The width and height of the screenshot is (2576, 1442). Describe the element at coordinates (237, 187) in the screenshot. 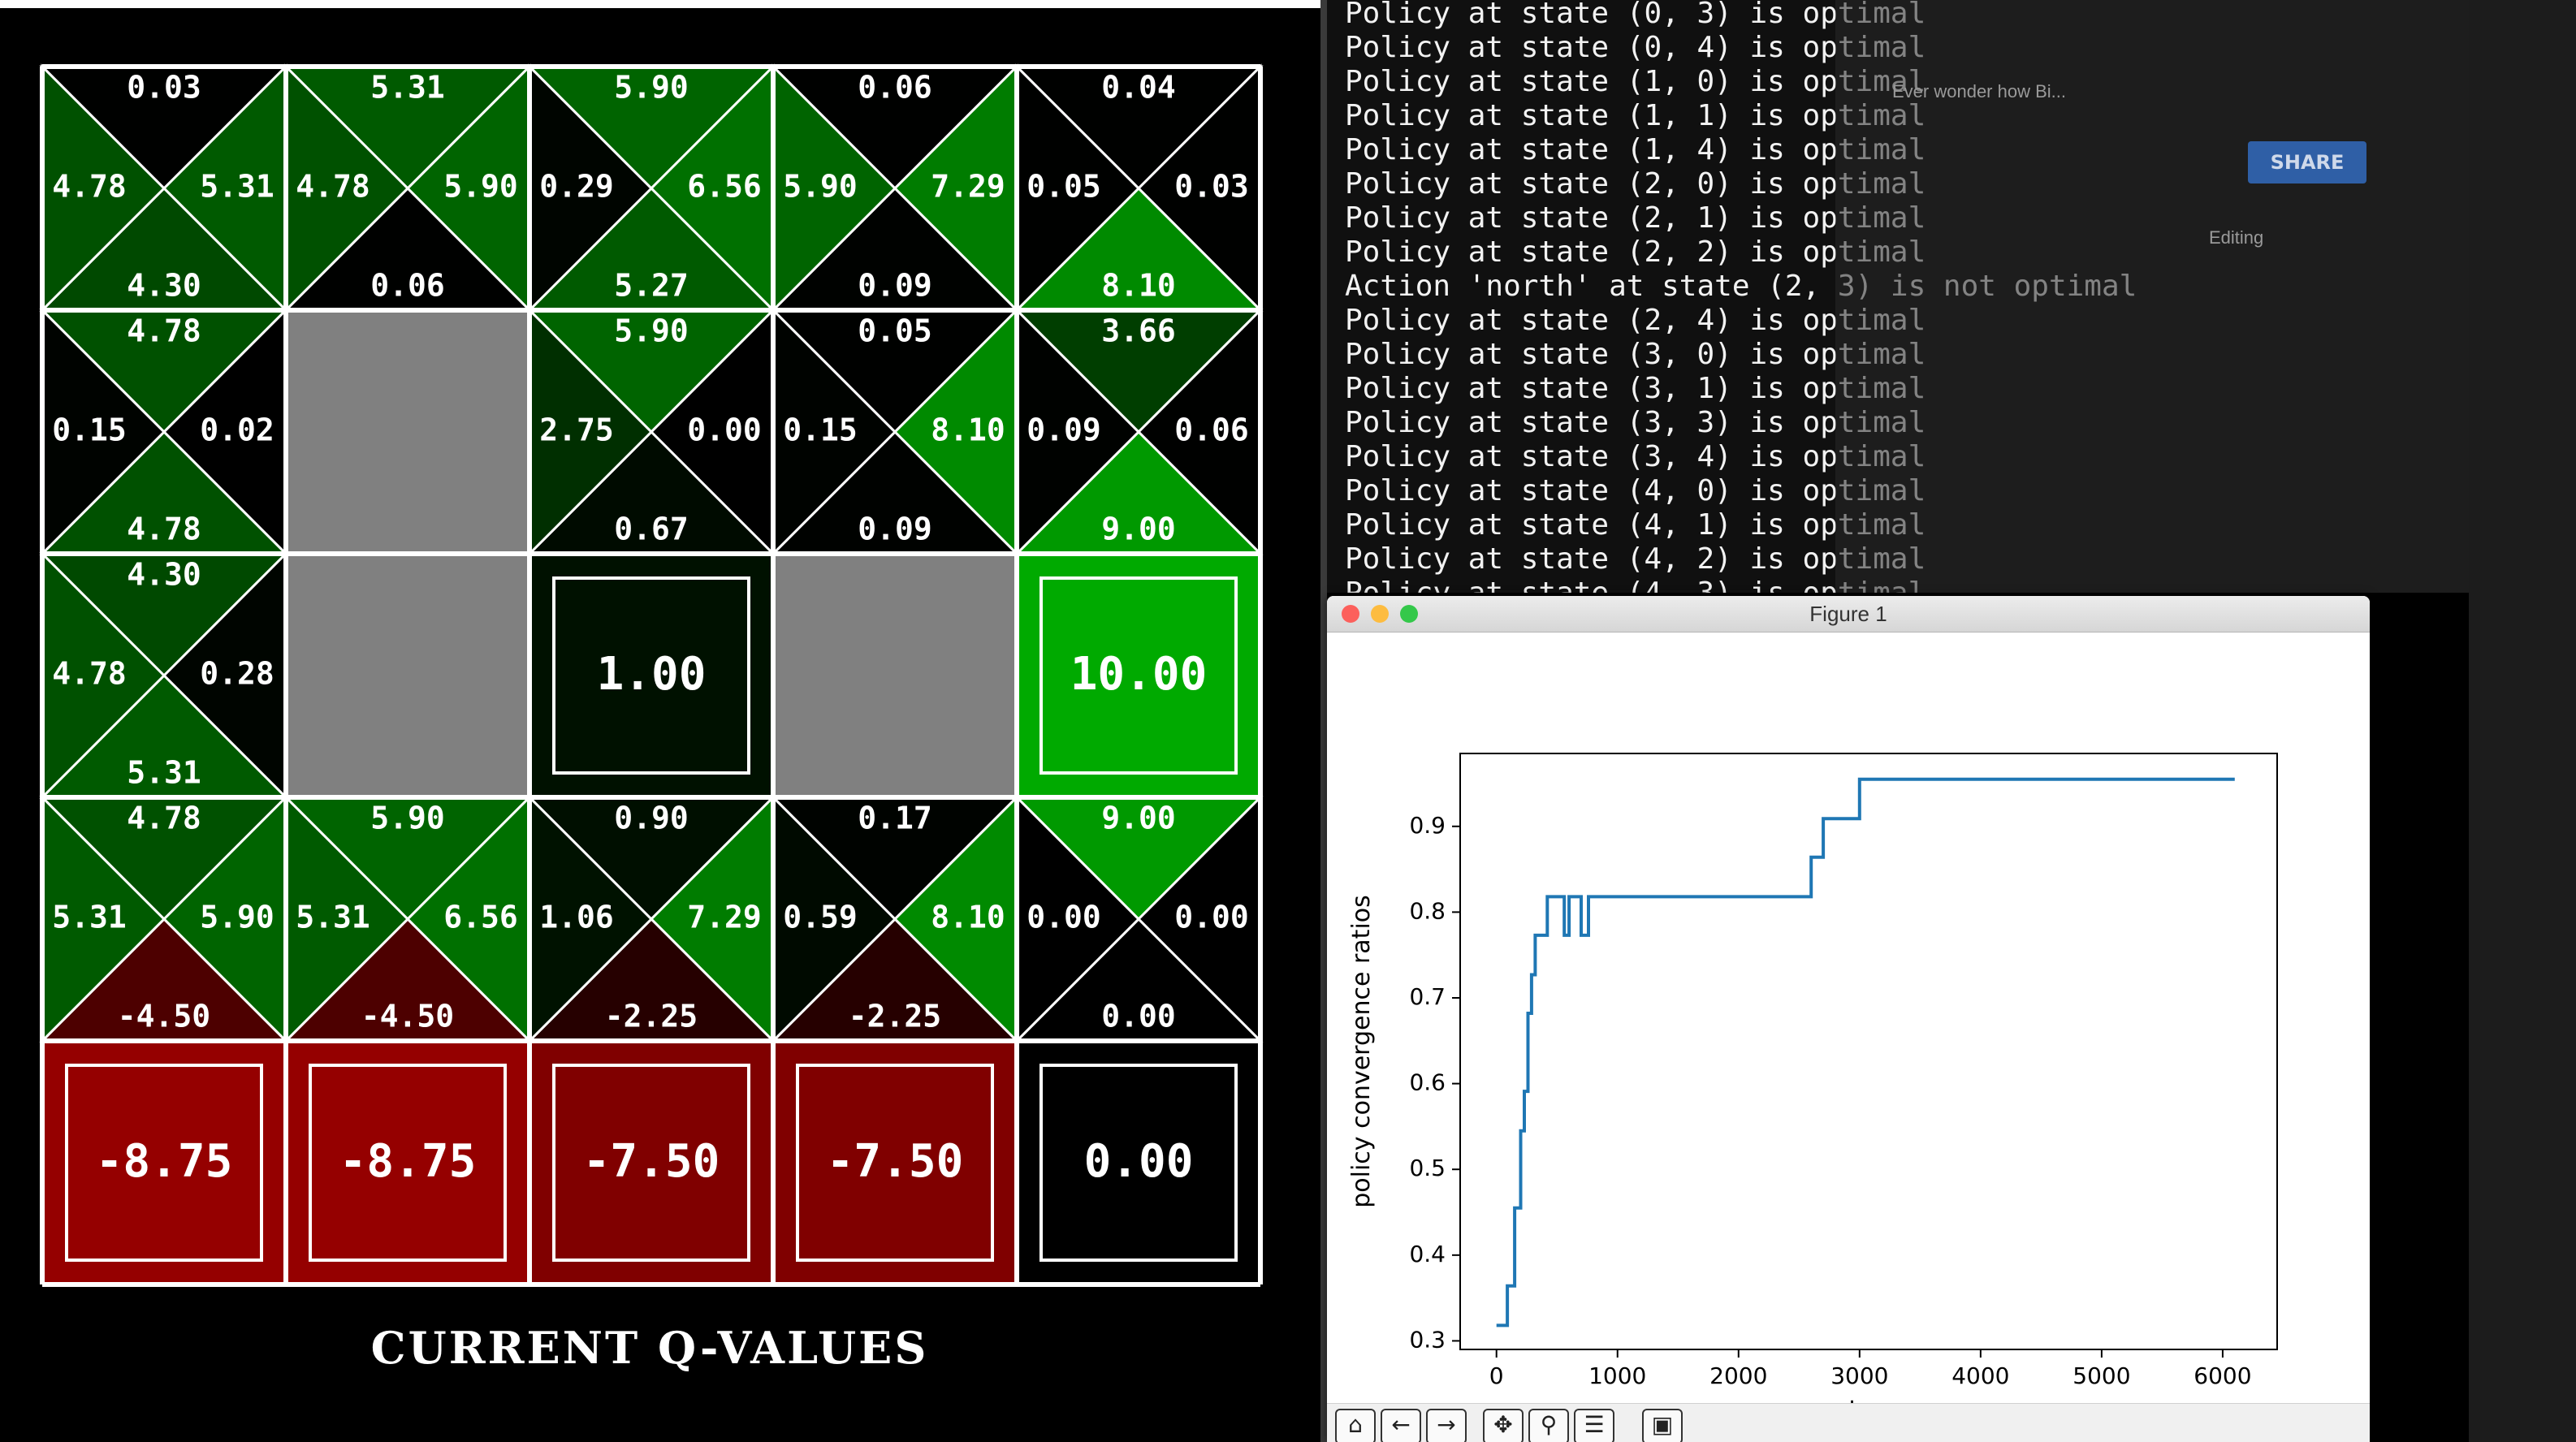

I see `q-value-east: 5.31` at that location.